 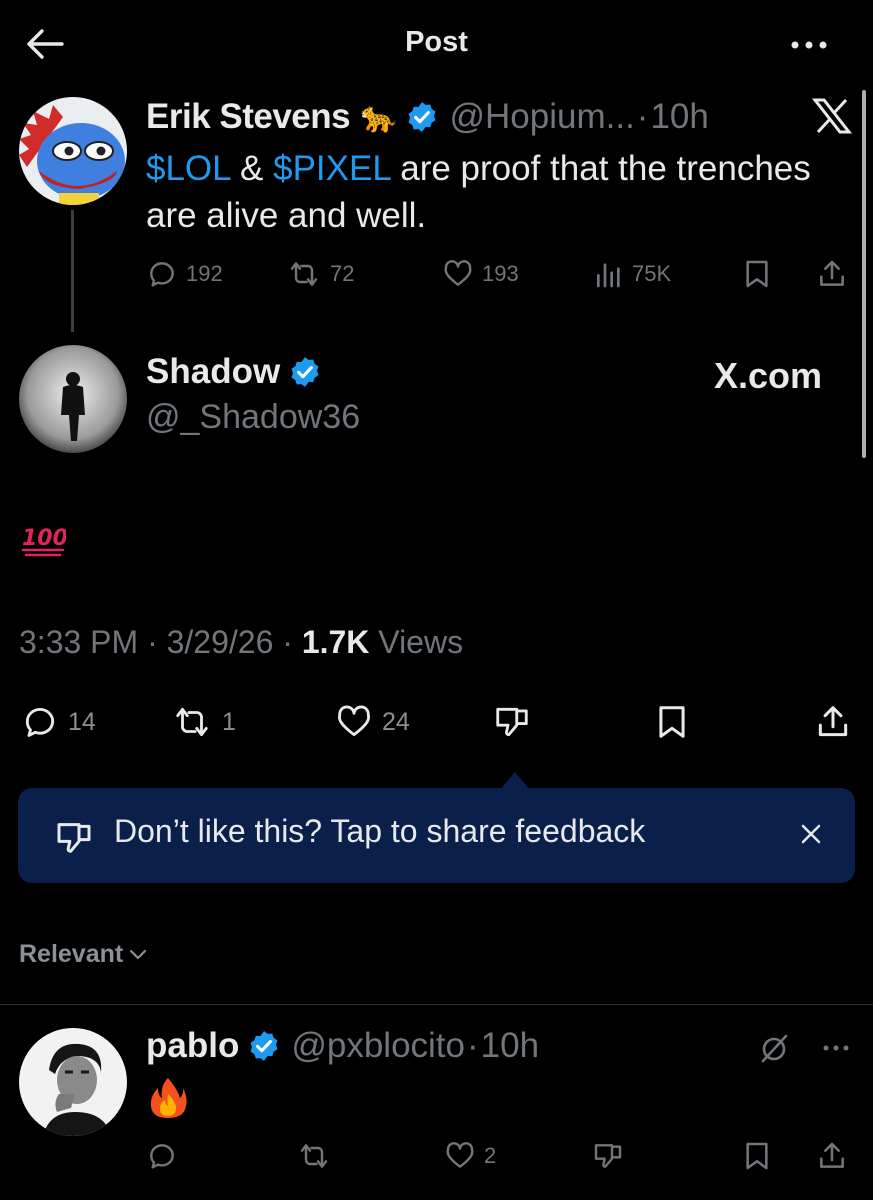 I want to click on author-name: Shadow, so click(x=213, y=372).